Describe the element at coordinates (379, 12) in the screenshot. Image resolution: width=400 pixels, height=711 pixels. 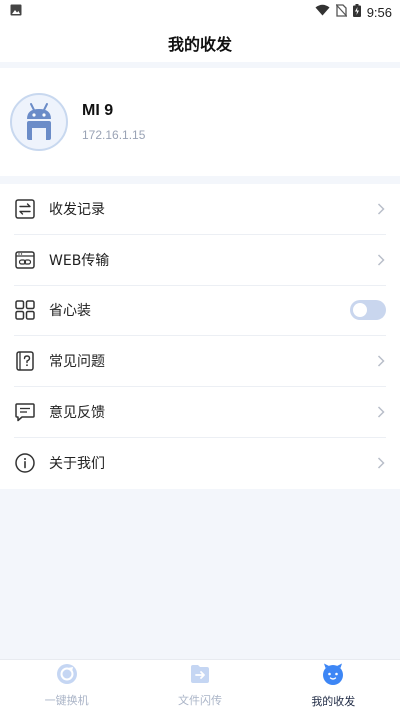
I see `status-time: 9:56` at that location.